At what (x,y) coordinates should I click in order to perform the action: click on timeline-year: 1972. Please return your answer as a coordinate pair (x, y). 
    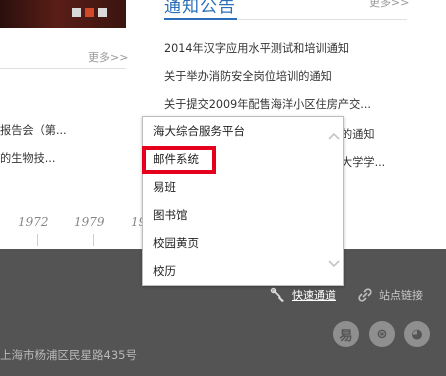
    Looking at the image, I should click on (33, 222).